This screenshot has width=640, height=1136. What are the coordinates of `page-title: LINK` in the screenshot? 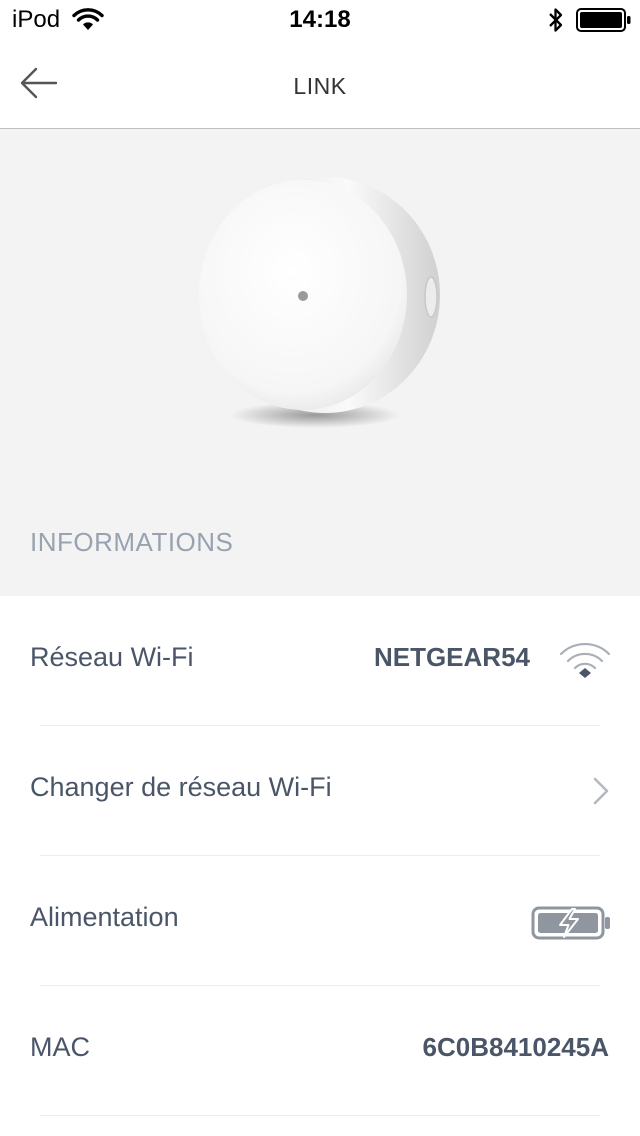 It's located at (320, 86).